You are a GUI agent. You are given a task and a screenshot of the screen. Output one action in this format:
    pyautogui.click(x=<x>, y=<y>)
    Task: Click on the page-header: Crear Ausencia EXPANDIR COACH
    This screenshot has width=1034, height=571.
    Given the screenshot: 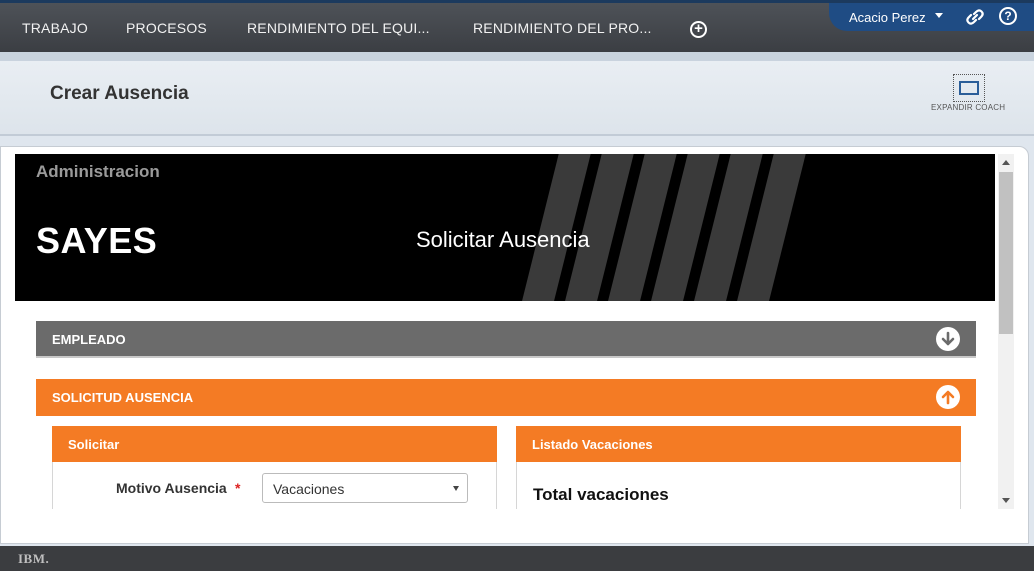 What is the action you would take?
    pyautogui.click(x=517, y=94)
    